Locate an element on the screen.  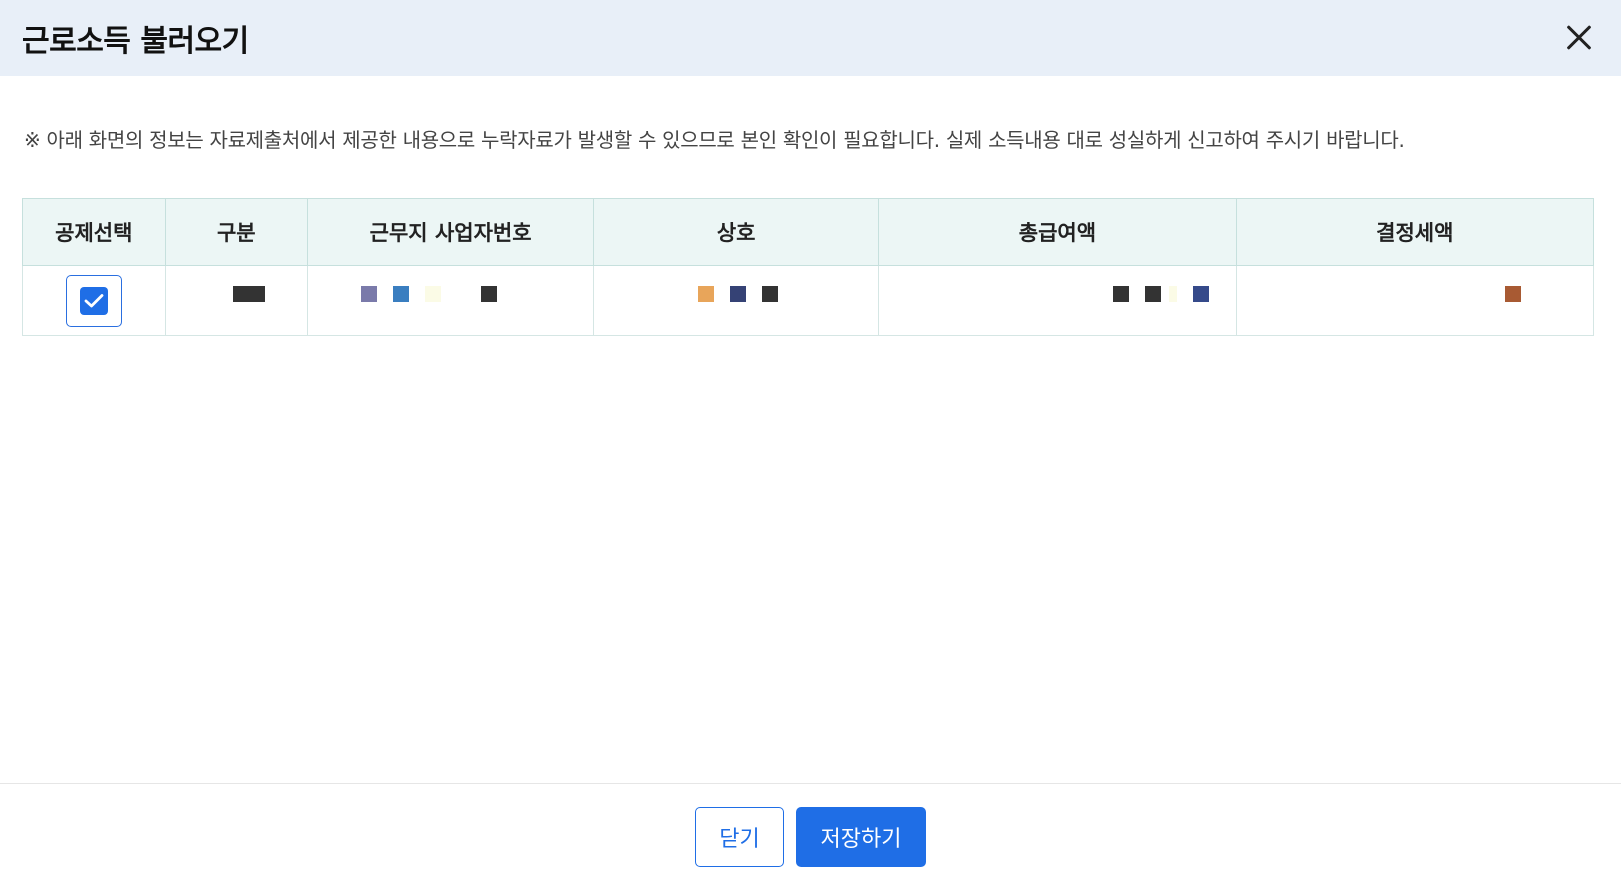
col-header-category: 구분 is located at coordinates (236, 232).